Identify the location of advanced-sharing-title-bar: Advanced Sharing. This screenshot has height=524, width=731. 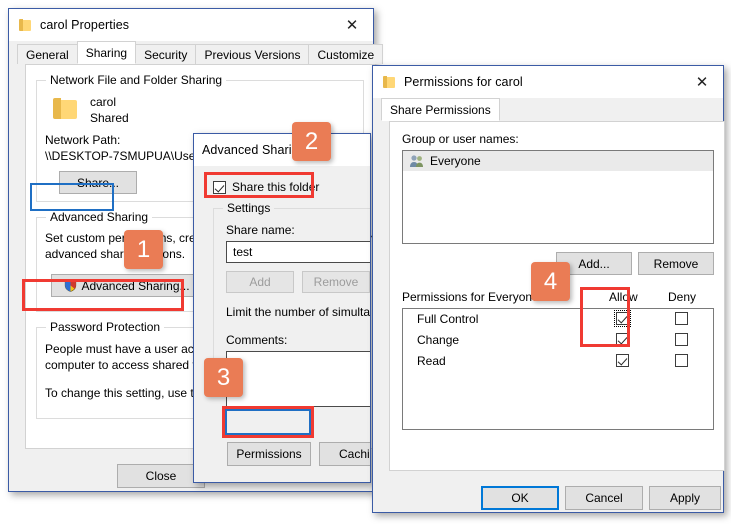
(282, 150).